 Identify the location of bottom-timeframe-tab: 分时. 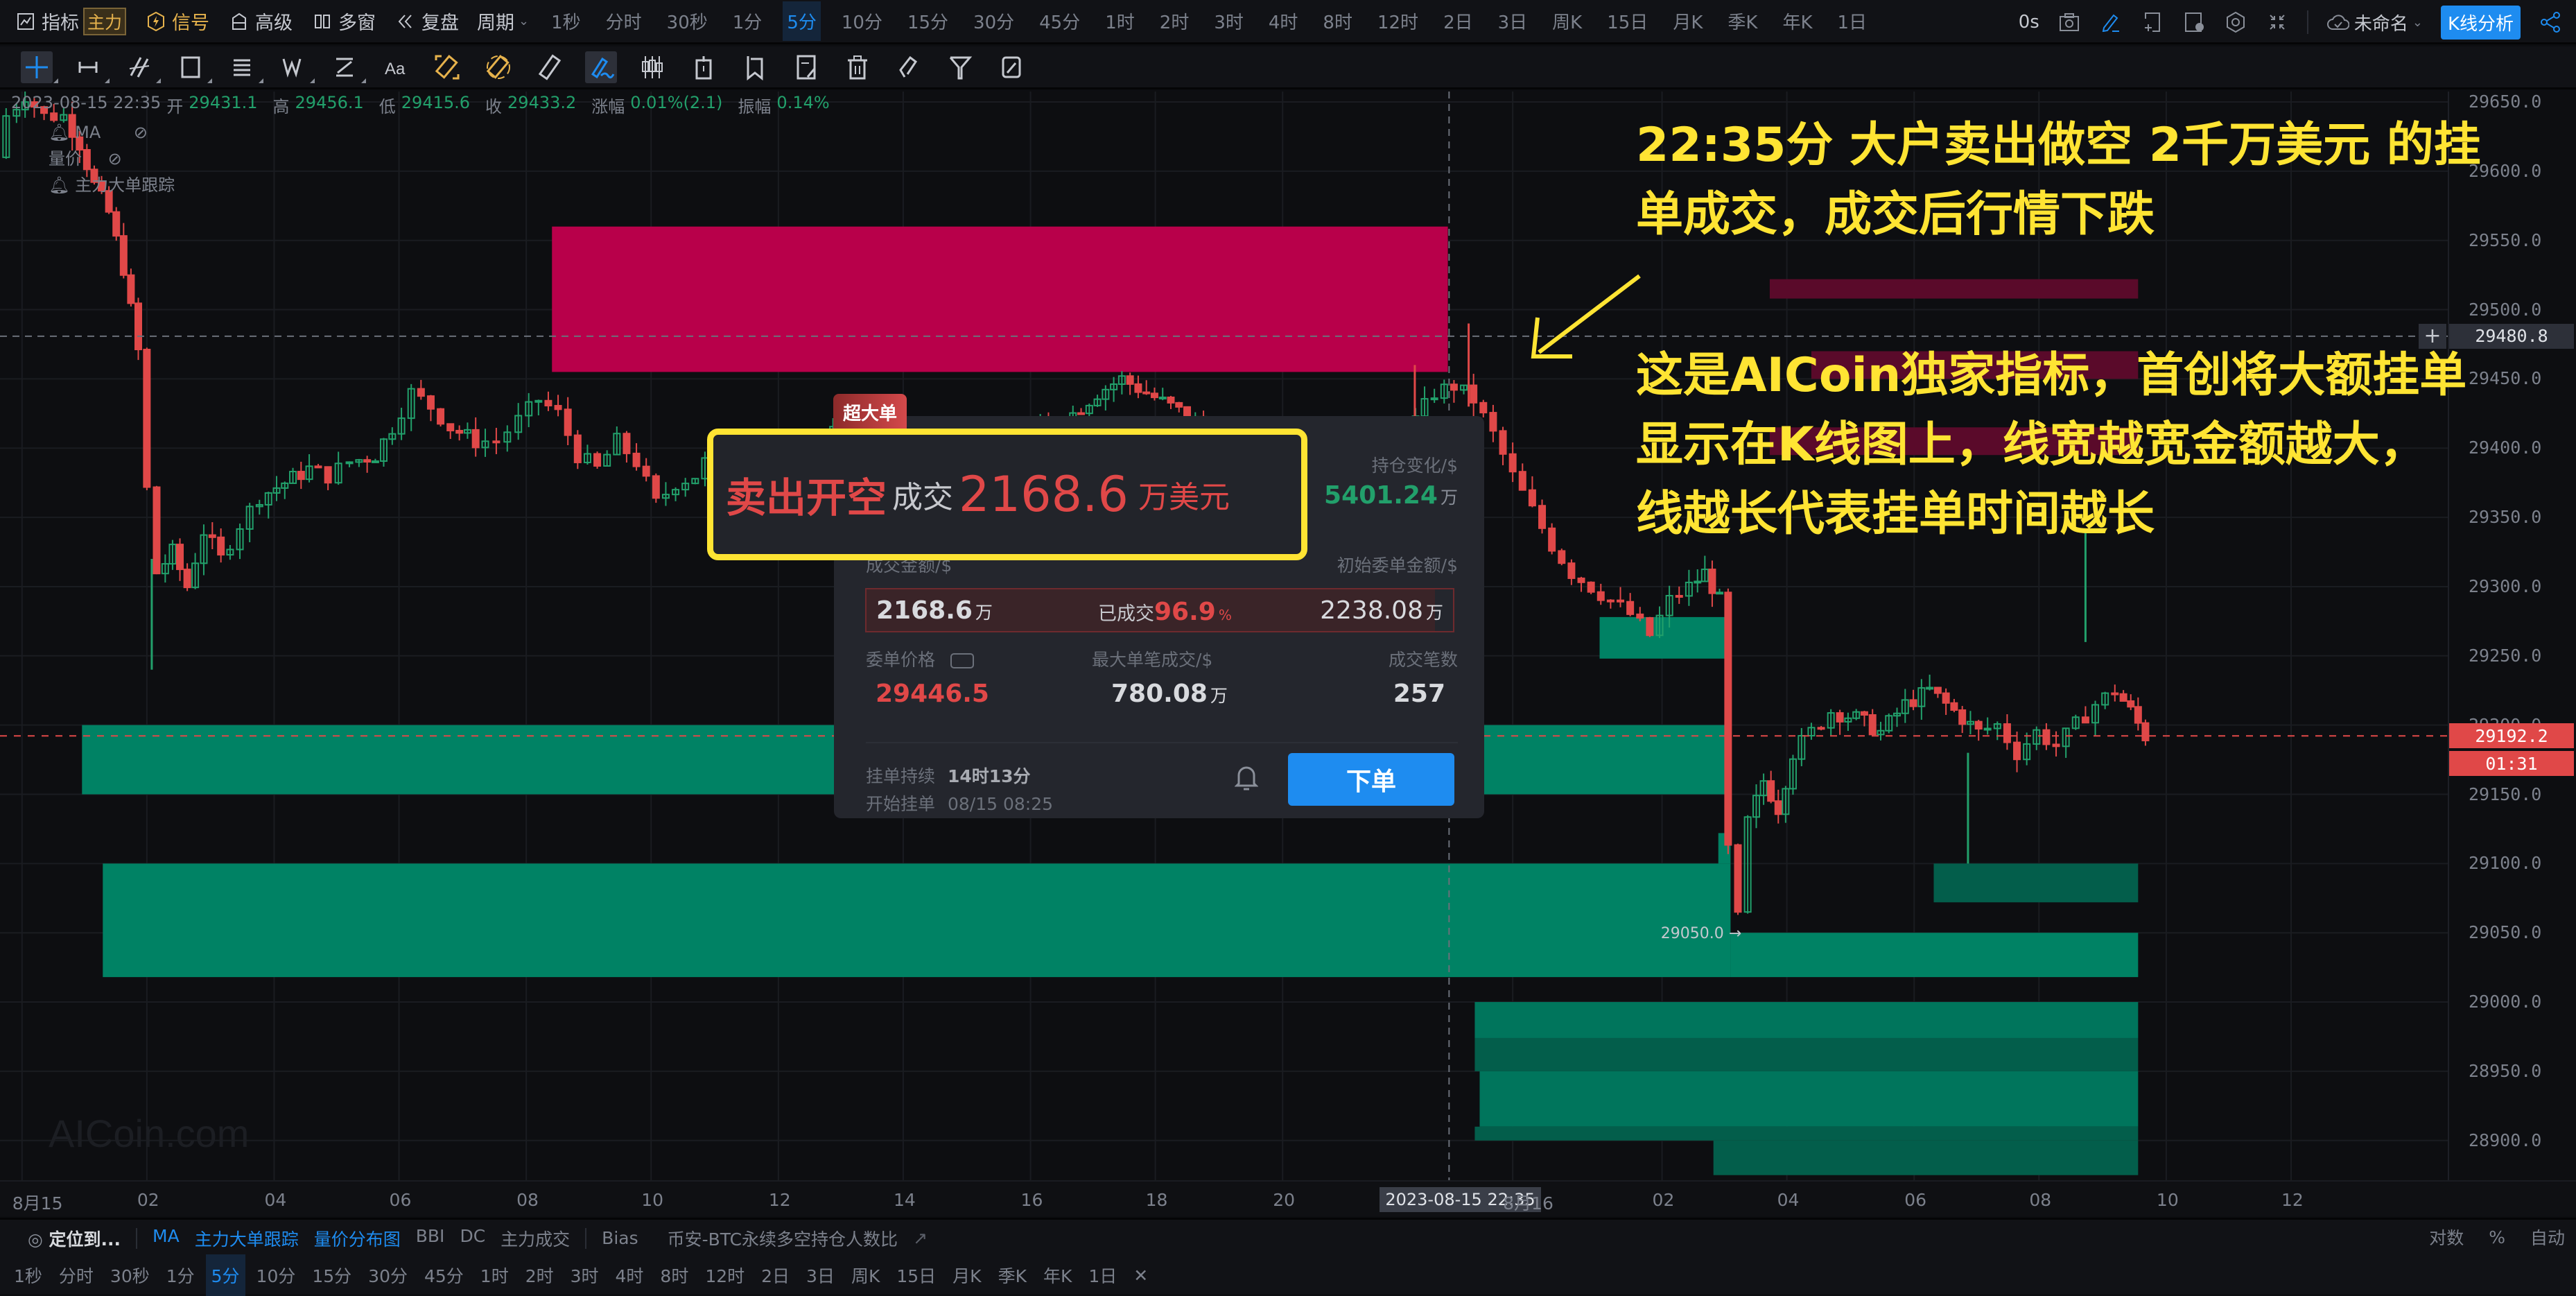
(76, 1275).